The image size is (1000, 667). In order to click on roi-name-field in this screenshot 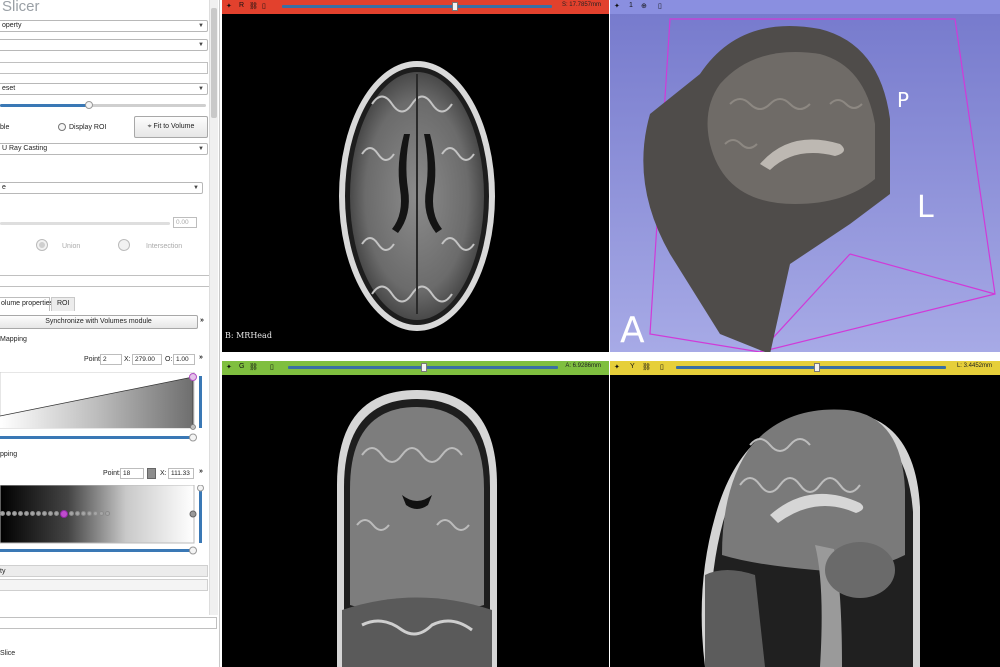, I will do `click(105, 281)`.